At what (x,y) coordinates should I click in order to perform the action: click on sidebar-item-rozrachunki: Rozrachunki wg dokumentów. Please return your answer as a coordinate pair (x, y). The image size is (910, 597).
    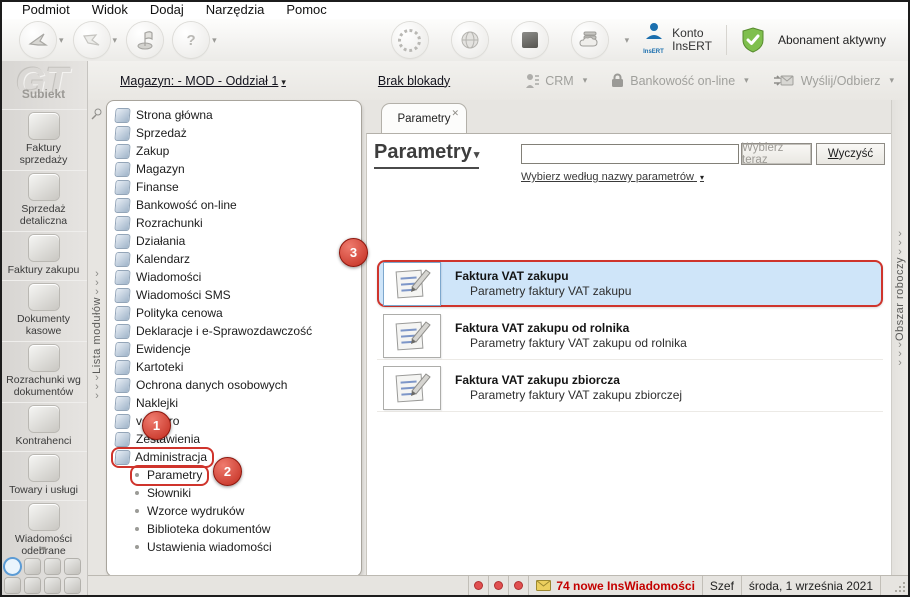
    Looking at the image, I should click on (43, 371).